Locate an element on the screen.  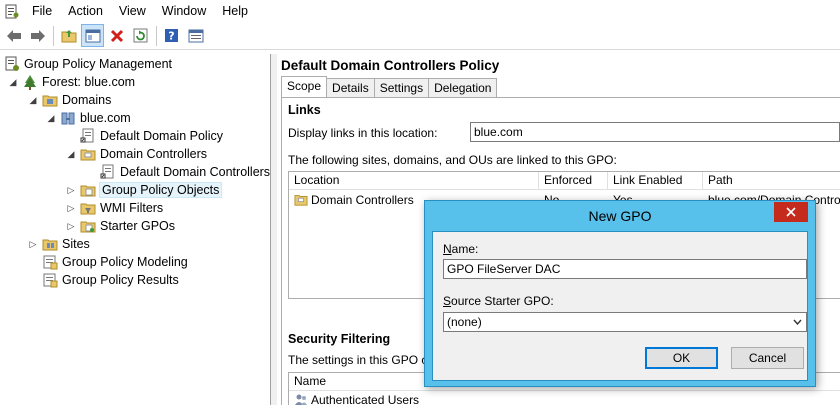
tree-item-root: Group Policy Management is located at coordinates (88, 64).